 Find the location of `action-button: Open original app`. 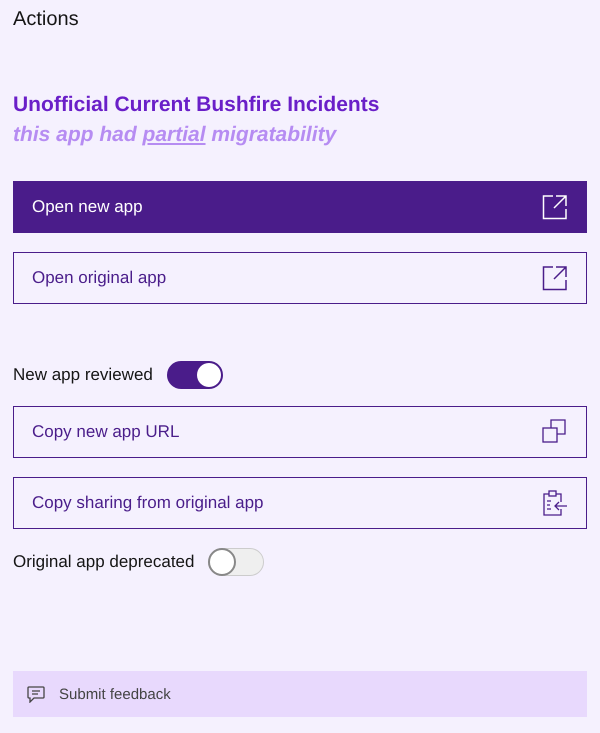

action-button: Open original app is located at coordinates (300, 278).